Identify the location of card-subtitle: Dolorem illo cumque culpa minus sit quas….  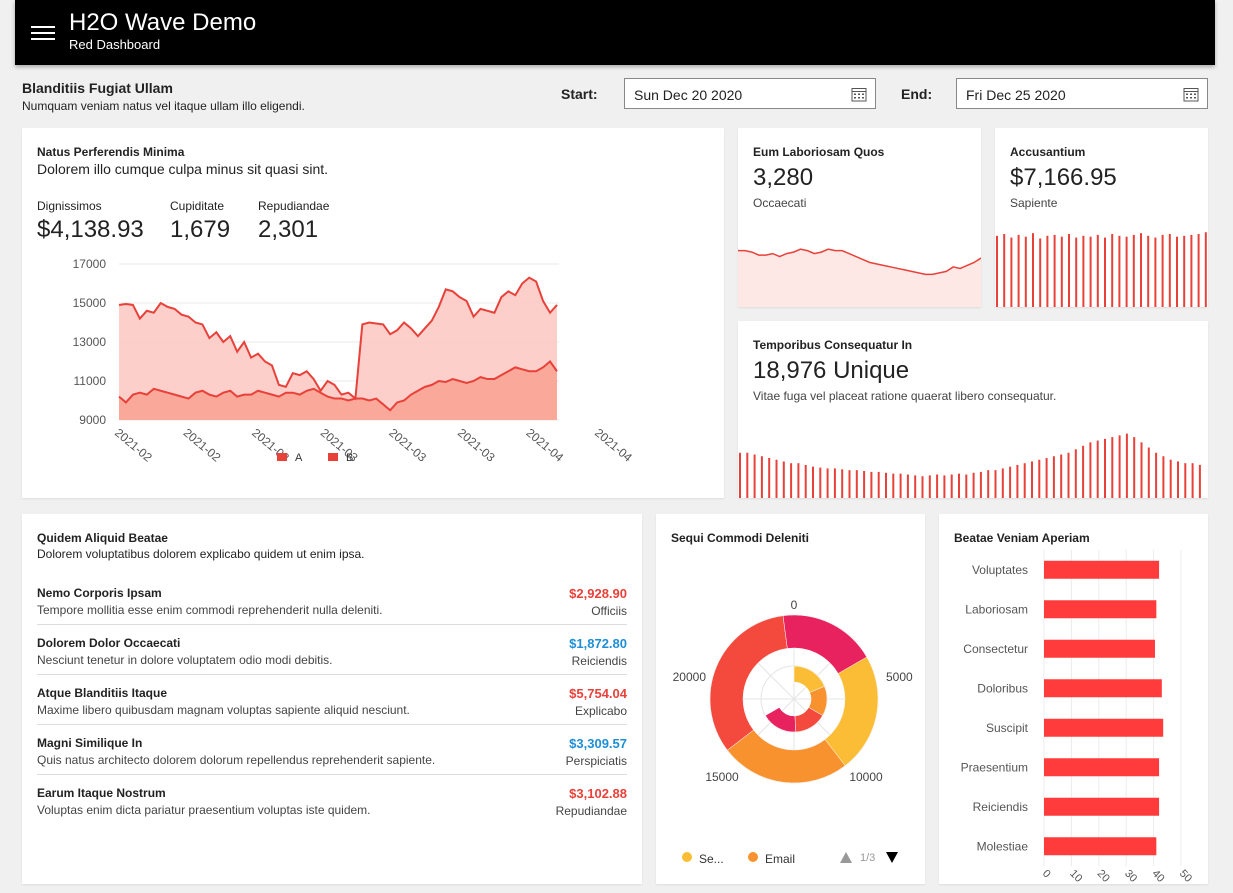
(183, 169).